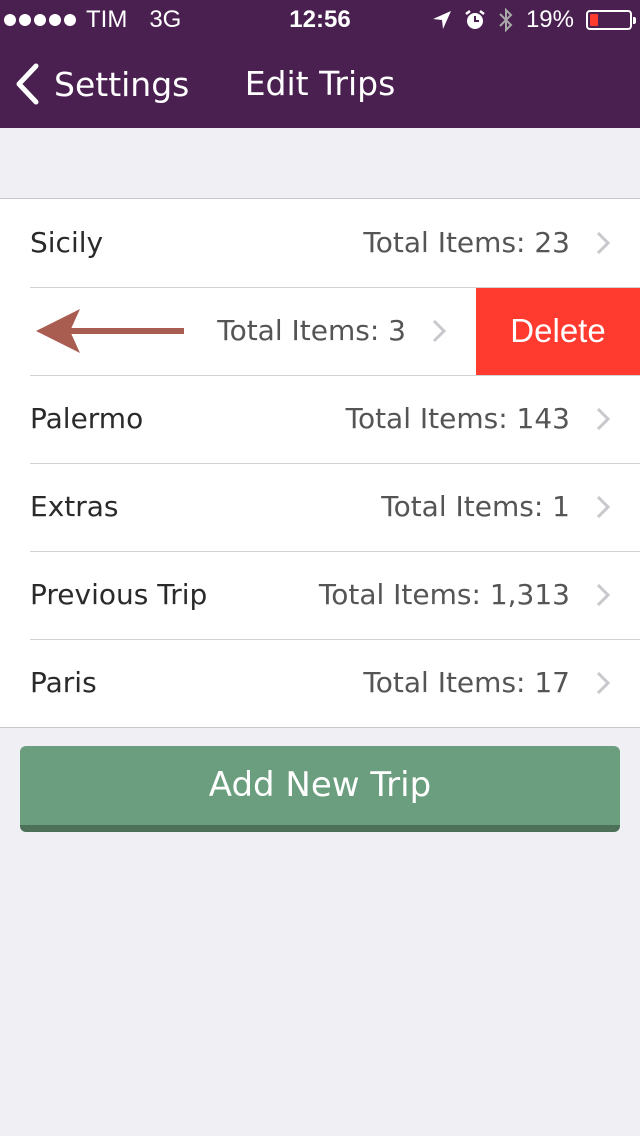  I want to click on header: TIM 3G 12:56 19% Settings Edit Trips, so click(320, 64).